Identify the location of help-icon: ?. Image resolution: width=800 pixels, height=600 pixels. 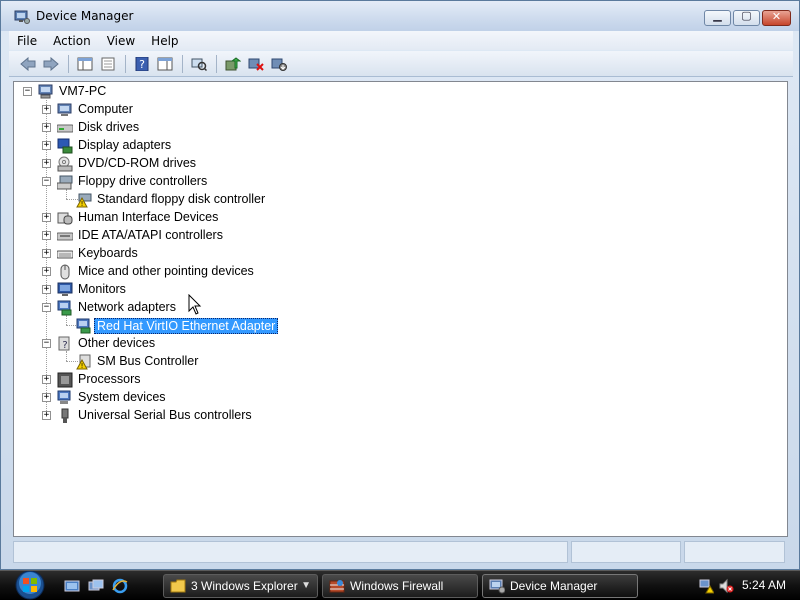
(142, 63).